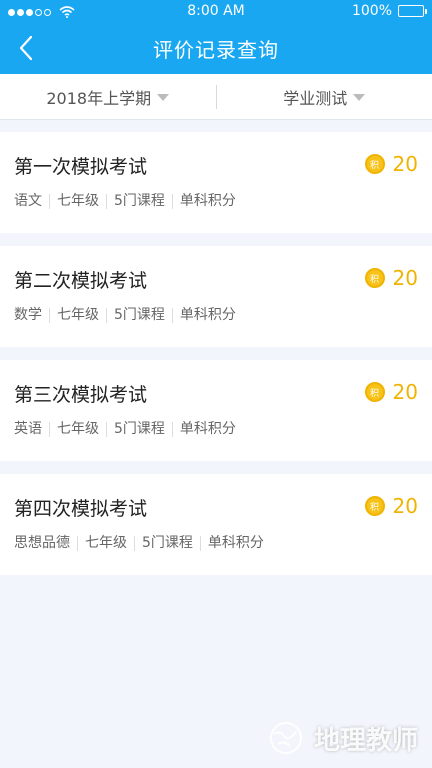 The width and height of the screenshot is (432, 768). I want to click on subject-tag: 语文, so click(28, 201).